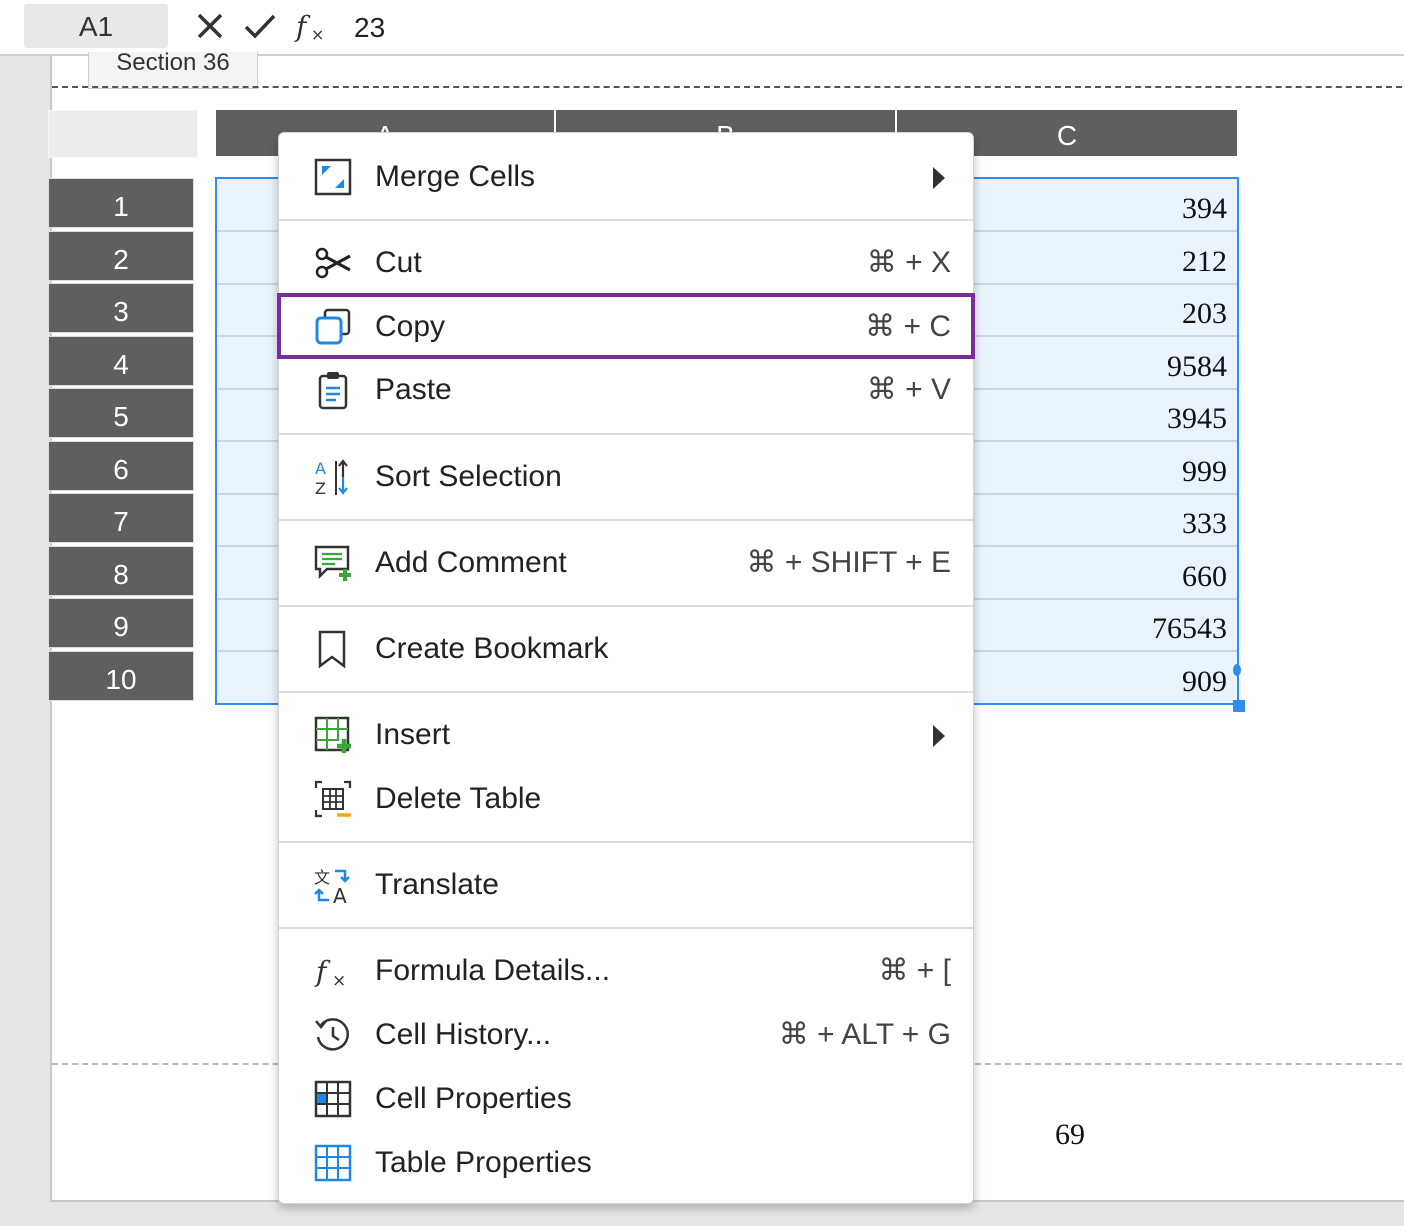 The width and height of the screenshot is (1404, 1226). What do you see at coordinates (412, 735) in the screenshot?
I see `menu-label: Insert` at bounding box center [412, 735].